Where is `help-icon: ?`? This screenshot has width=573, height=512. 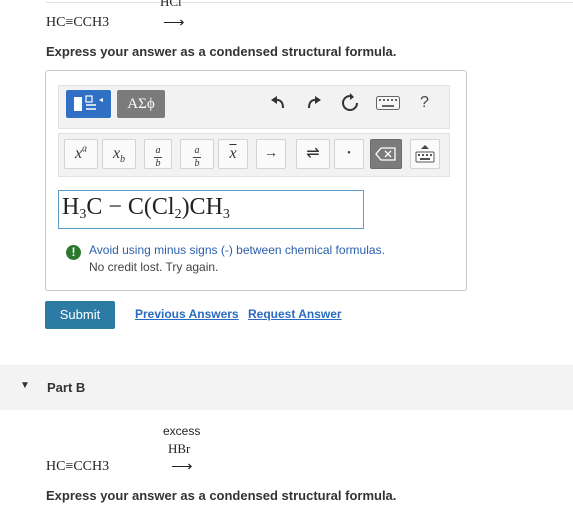
help-icon: ? is located at coordinates (424, 103).